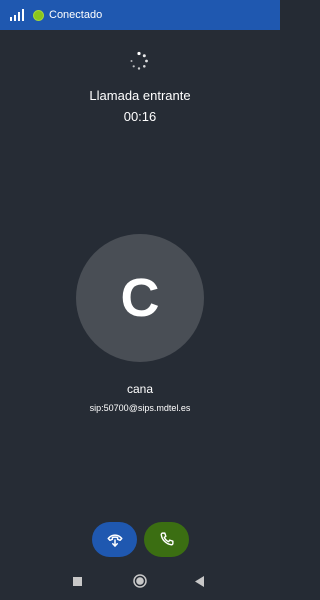  I want to click on circle-icon, so click(140, 581).